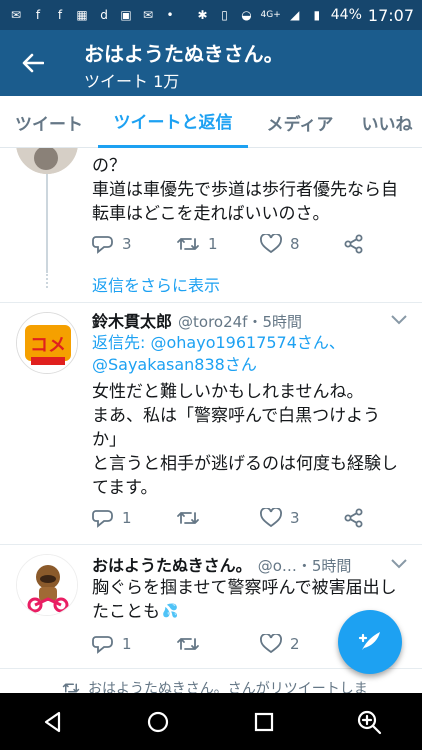 This screenshot has width=422, height=750. Describe the element at coordinates (121, 342) in the screenshot. I see `reply-to-prefix: 返信先:` at that location.